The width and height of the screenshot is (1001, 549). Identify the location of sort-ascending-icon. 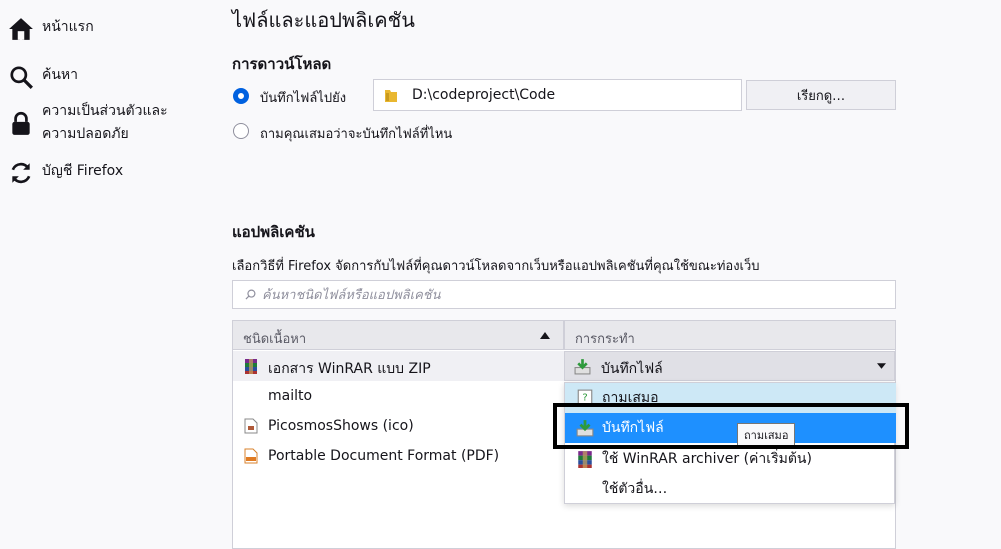
(545, 335).